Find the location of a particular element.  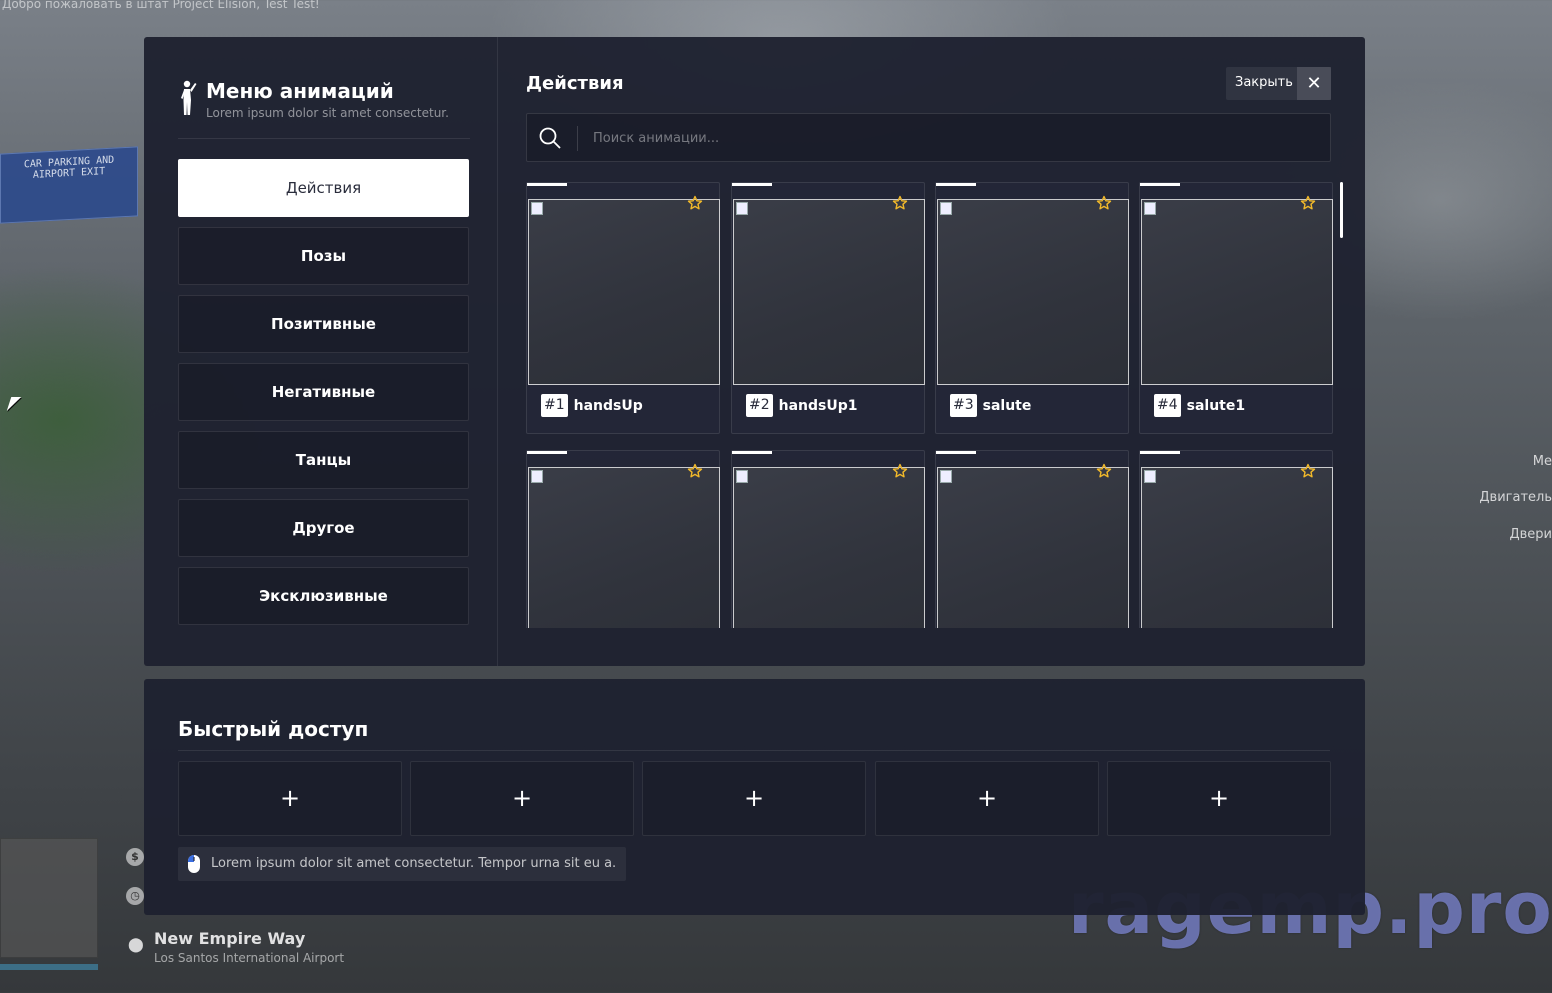

hud-label-me: Ме is located at coordinates (1542, 461).